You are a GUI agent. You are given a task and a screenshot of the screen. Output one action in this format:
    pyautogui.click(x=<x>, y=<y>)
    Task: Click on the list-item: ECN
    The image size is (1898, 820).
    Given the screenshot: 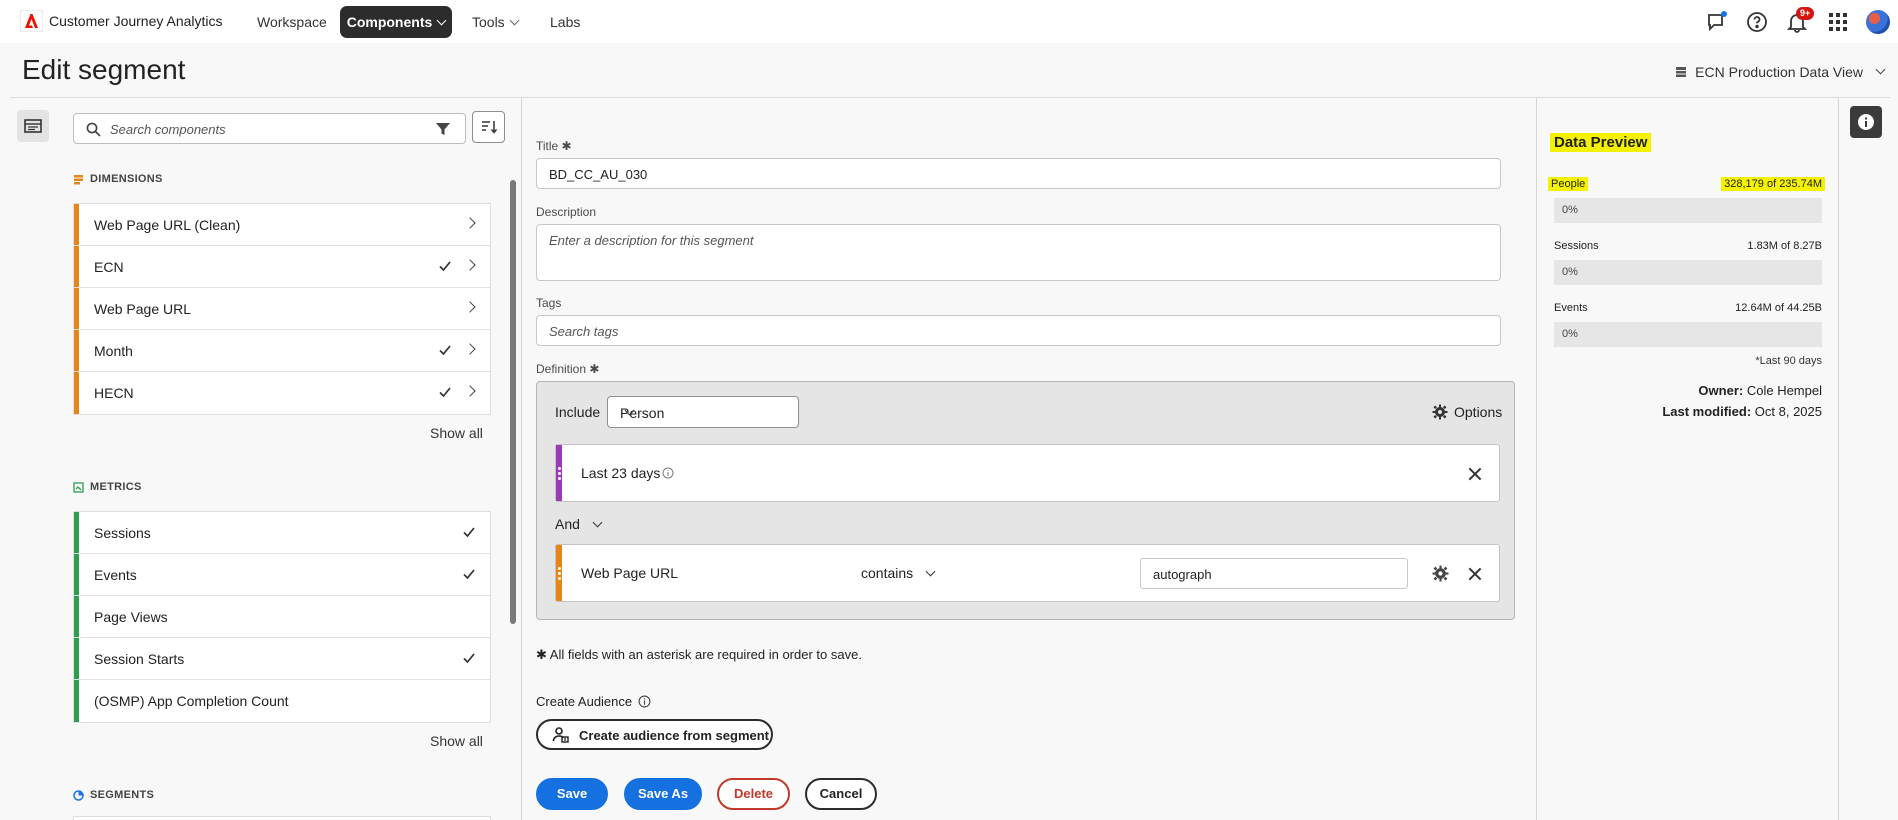 What is the action you would take?
    pyautogui.click(x=282, y=267)
    